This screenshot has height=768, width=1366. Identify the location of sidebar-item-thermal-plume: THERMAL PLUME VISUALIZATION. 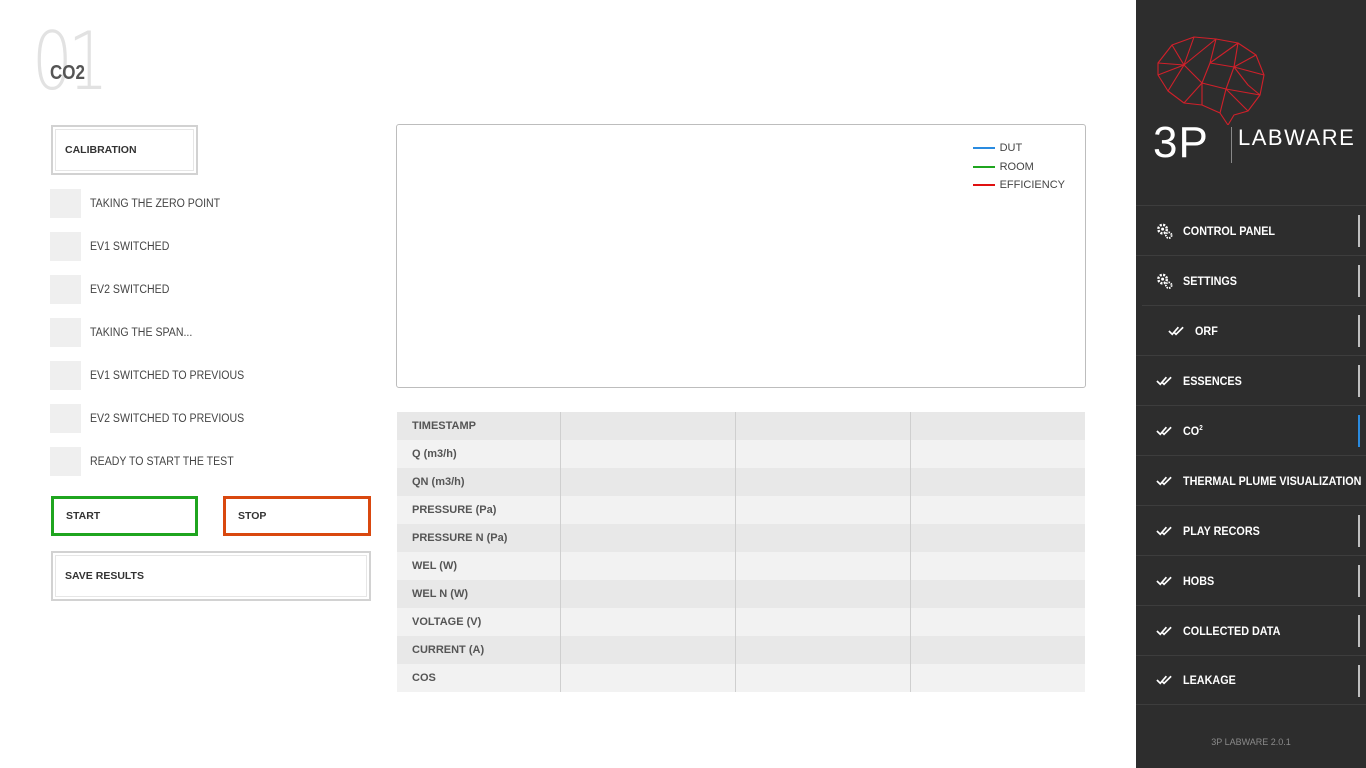
(1251, 480).